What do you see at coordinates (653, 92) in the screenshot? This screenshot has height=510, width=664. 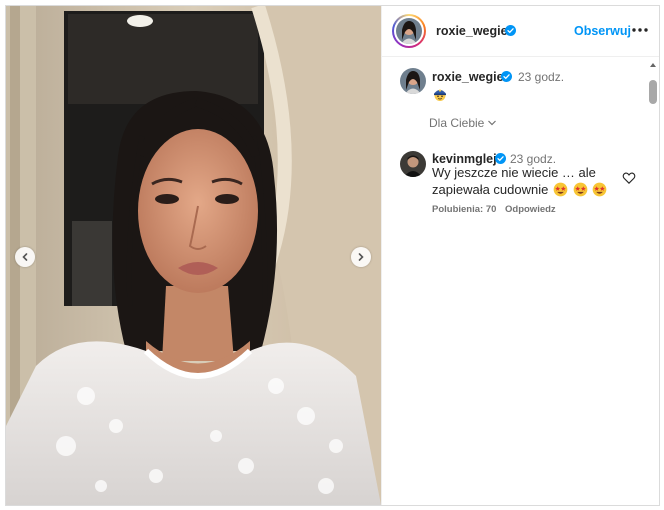 I see `scrollbar-thumb` at bounding box center [653, 92].